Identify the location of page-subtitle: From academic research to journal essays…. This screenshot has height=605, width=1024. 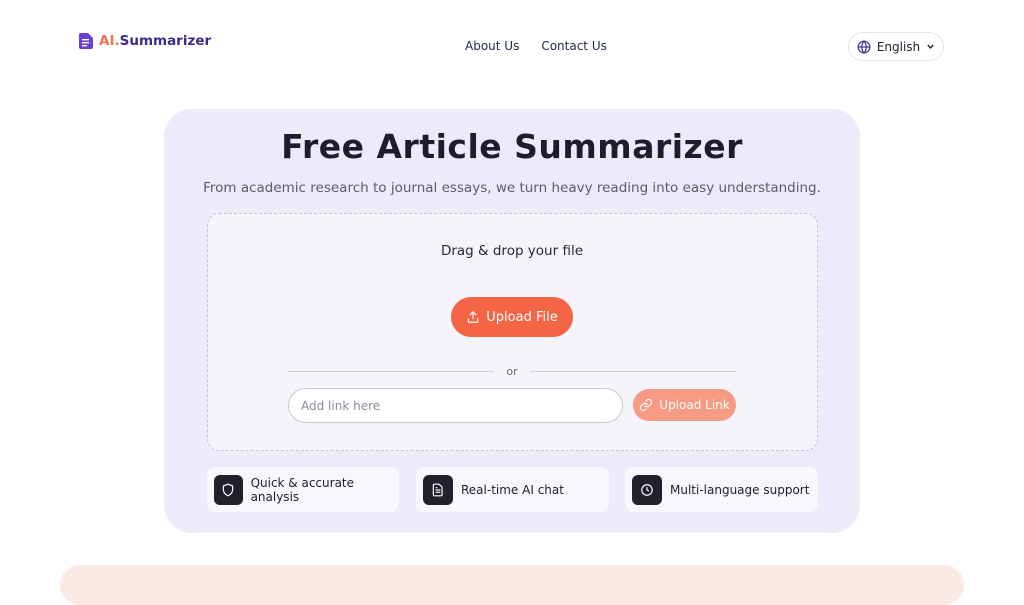
(512, 188).